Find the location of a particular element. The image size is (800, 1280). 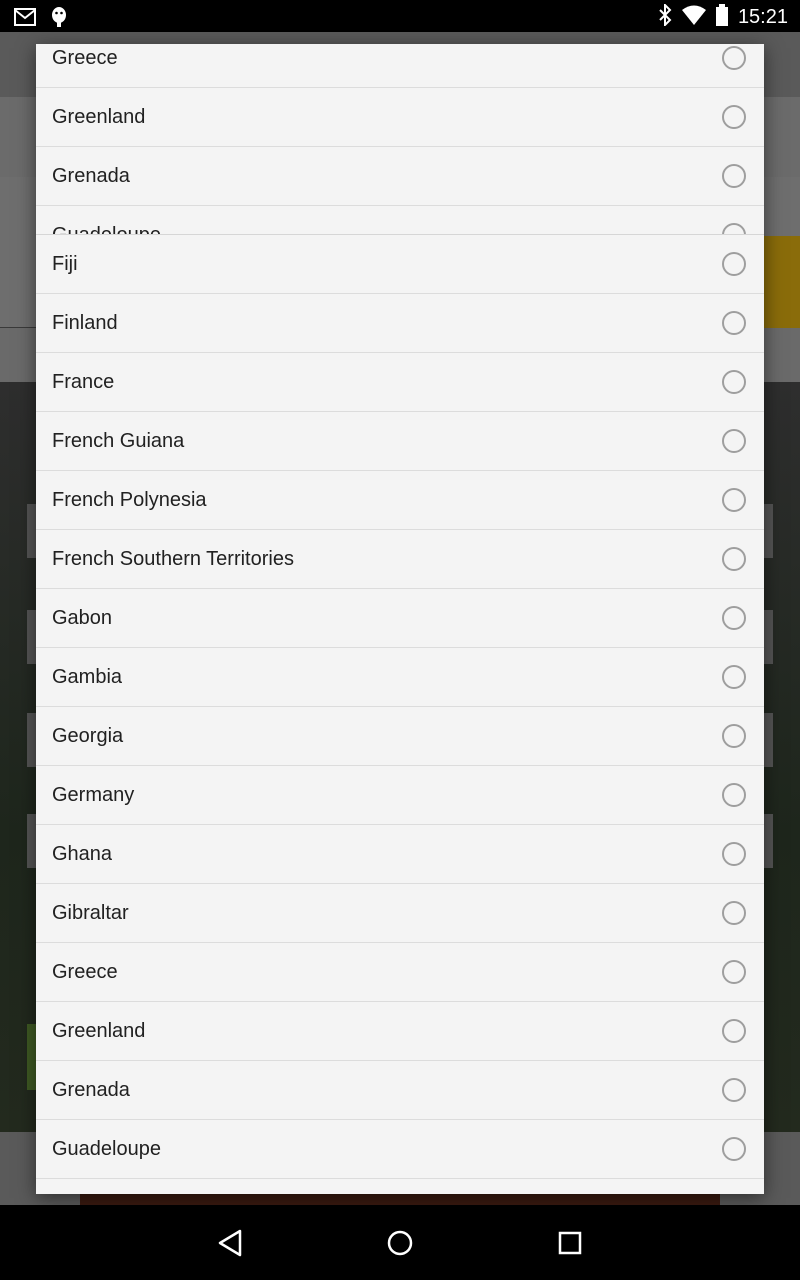

battery-icon is located at coordinates (721, 17).